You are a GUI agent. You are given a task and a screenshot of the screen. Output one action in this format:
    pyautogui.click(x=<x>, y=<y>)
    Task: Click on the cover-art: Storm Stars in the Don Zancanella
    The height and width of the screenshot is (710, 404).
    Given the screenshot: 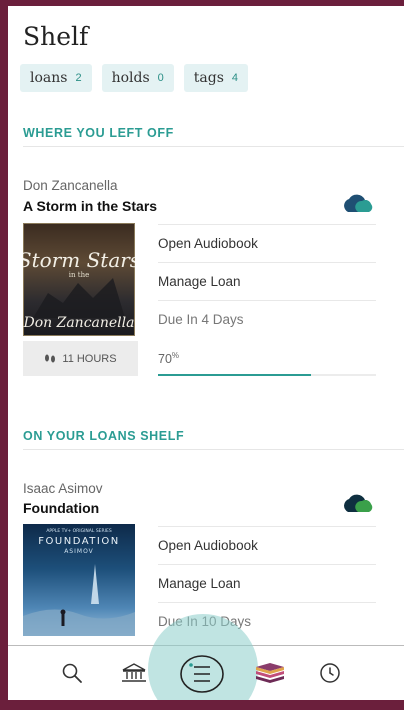 What is the action you would take?
    pyautogui.click(x=79, y=279)
    